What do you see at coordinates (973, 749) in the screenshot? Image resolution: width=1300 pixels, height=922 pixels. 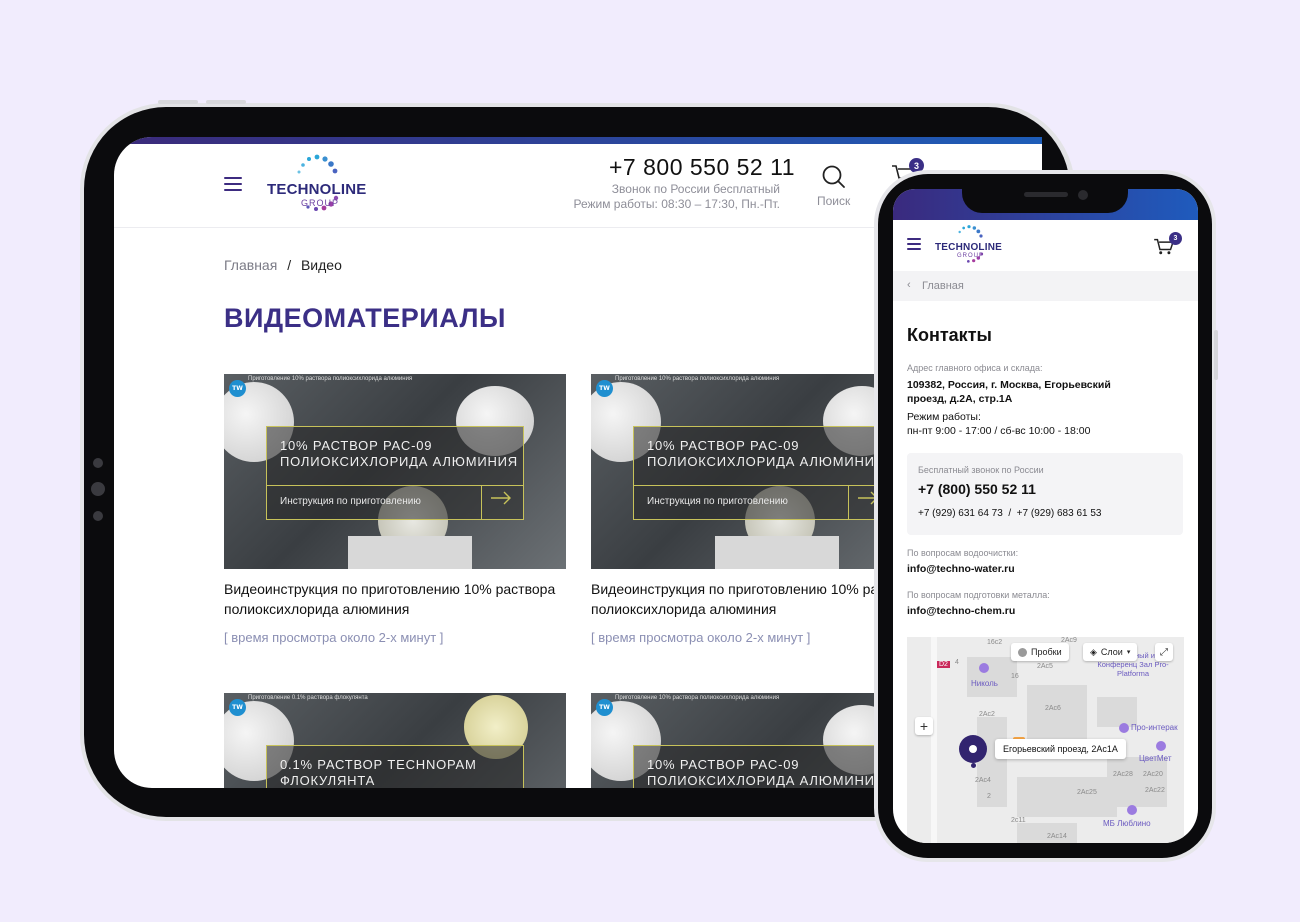 I see `map-pin-icon` at bounding box center [973, 749].